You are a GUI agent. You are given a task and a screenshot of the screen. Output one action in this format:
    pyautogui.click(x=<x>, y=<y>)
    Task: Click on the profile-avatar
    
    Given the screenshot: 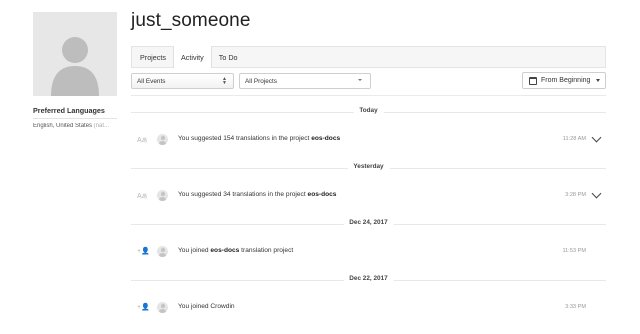 What is the action you would take?
    pyautogui.click(x=75, y=54)
    